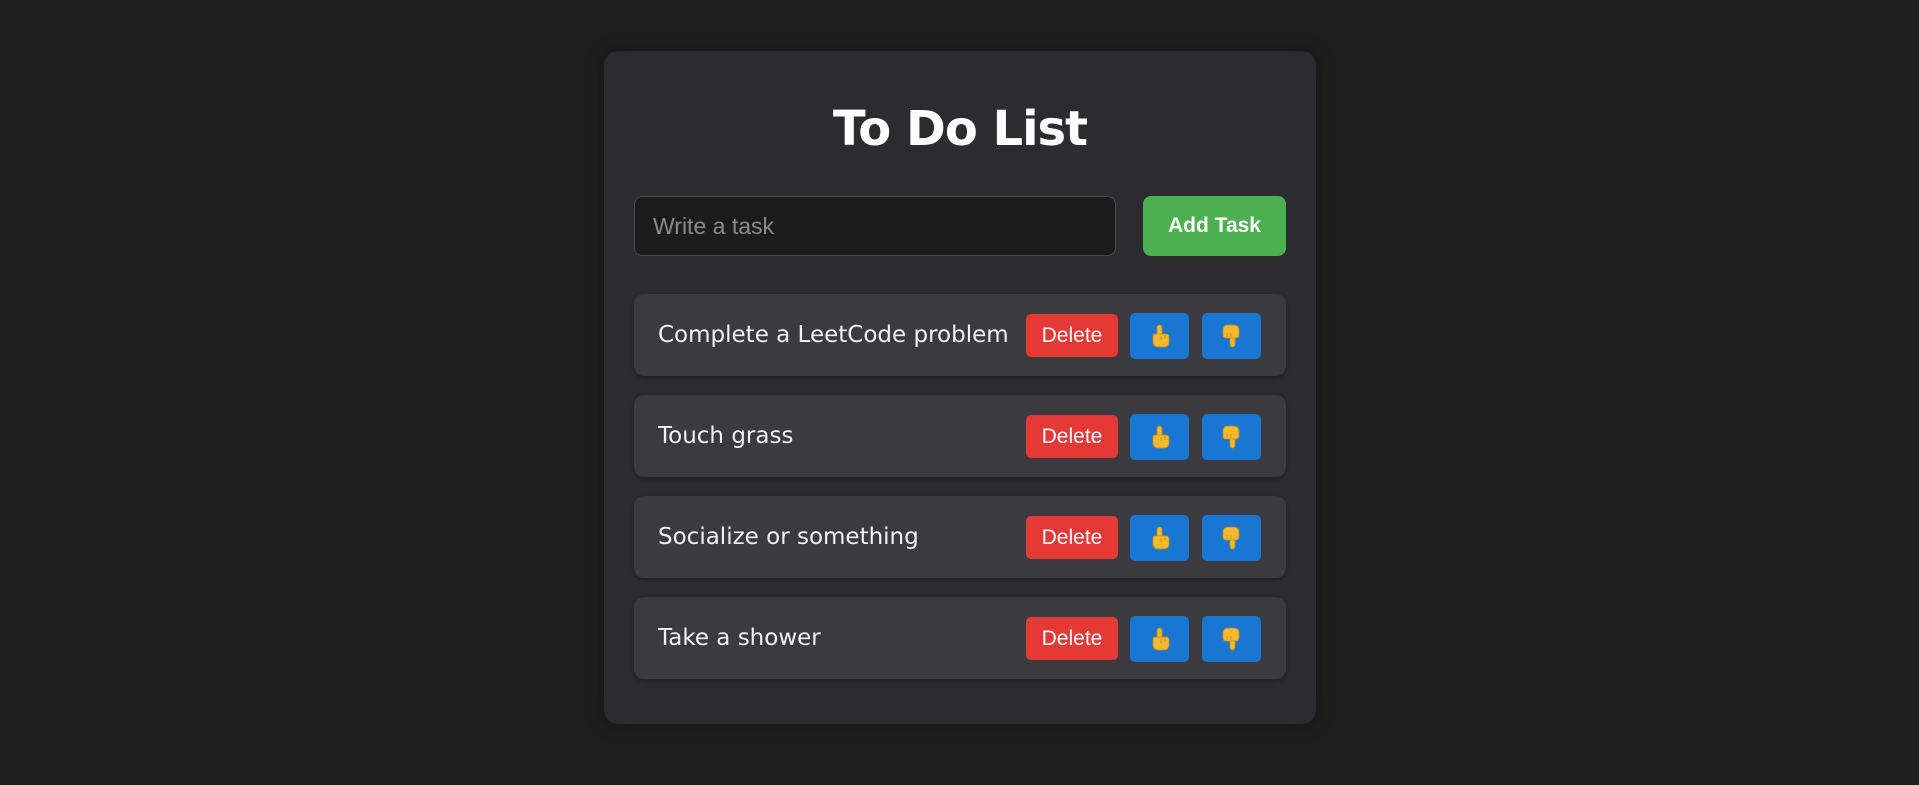 This screenshot has width=1919, height=785. What do you see at coordinates (1214, 226) in the screenshot?
I see `add-task-button: Add Task` at bounding box center [1214, 226].